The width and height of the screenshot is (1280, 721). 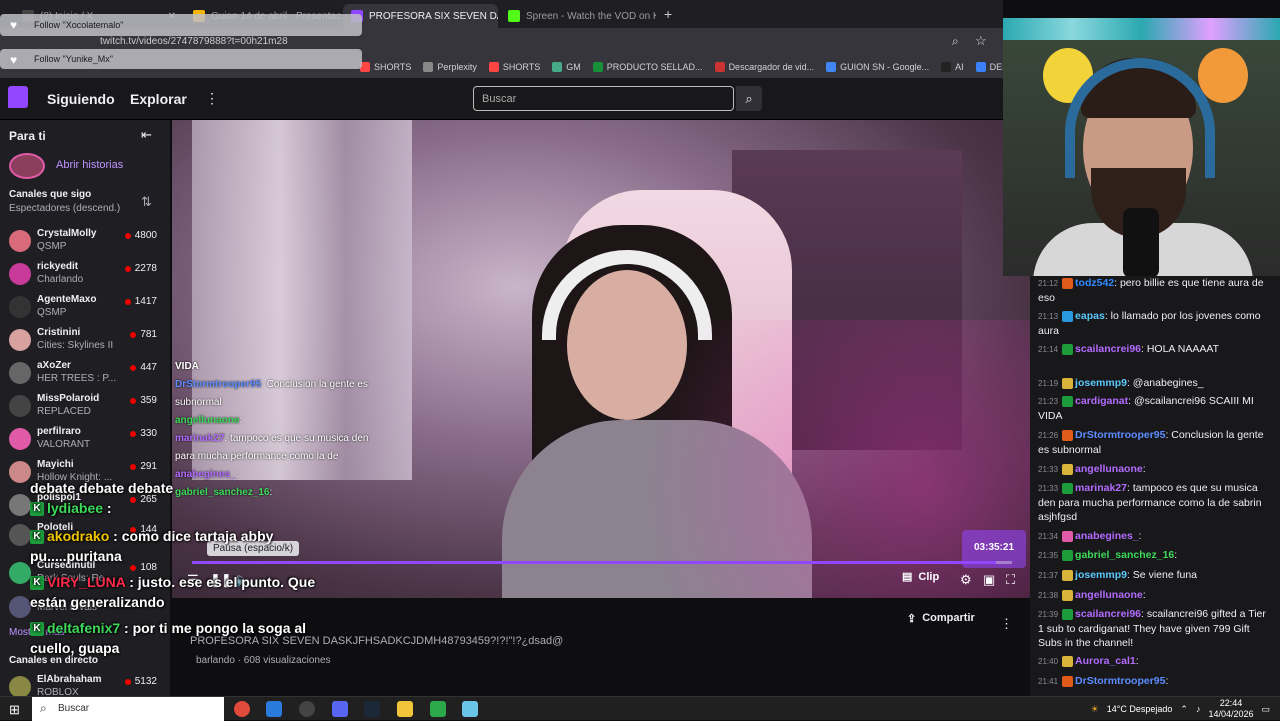 I want to click on wifi-icon: ⌃, so click(x=1184, y=709).